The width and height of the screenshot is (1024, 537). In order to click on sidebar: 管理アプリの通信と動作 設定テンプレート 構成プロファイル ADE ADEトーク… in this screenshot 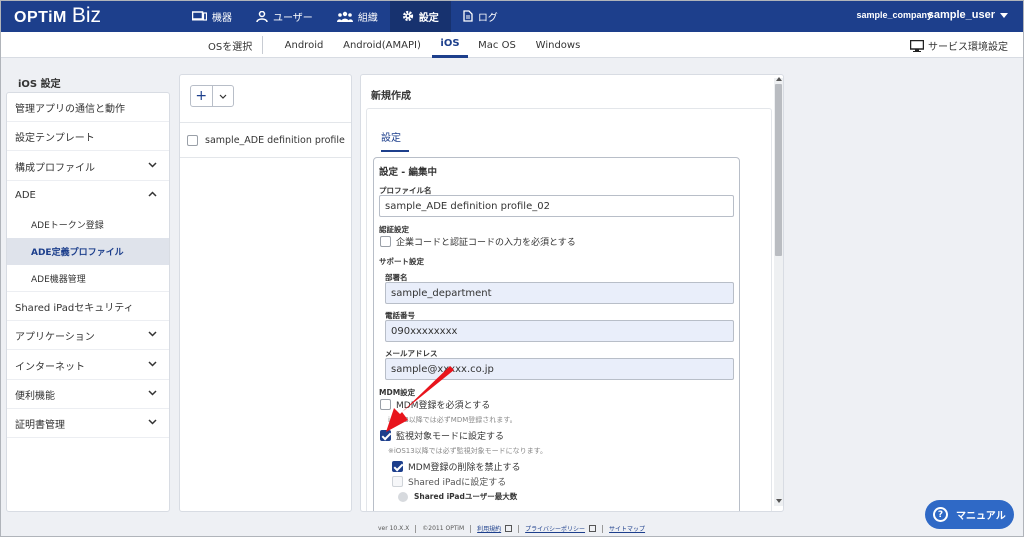, I will do `click(88, 302)`.